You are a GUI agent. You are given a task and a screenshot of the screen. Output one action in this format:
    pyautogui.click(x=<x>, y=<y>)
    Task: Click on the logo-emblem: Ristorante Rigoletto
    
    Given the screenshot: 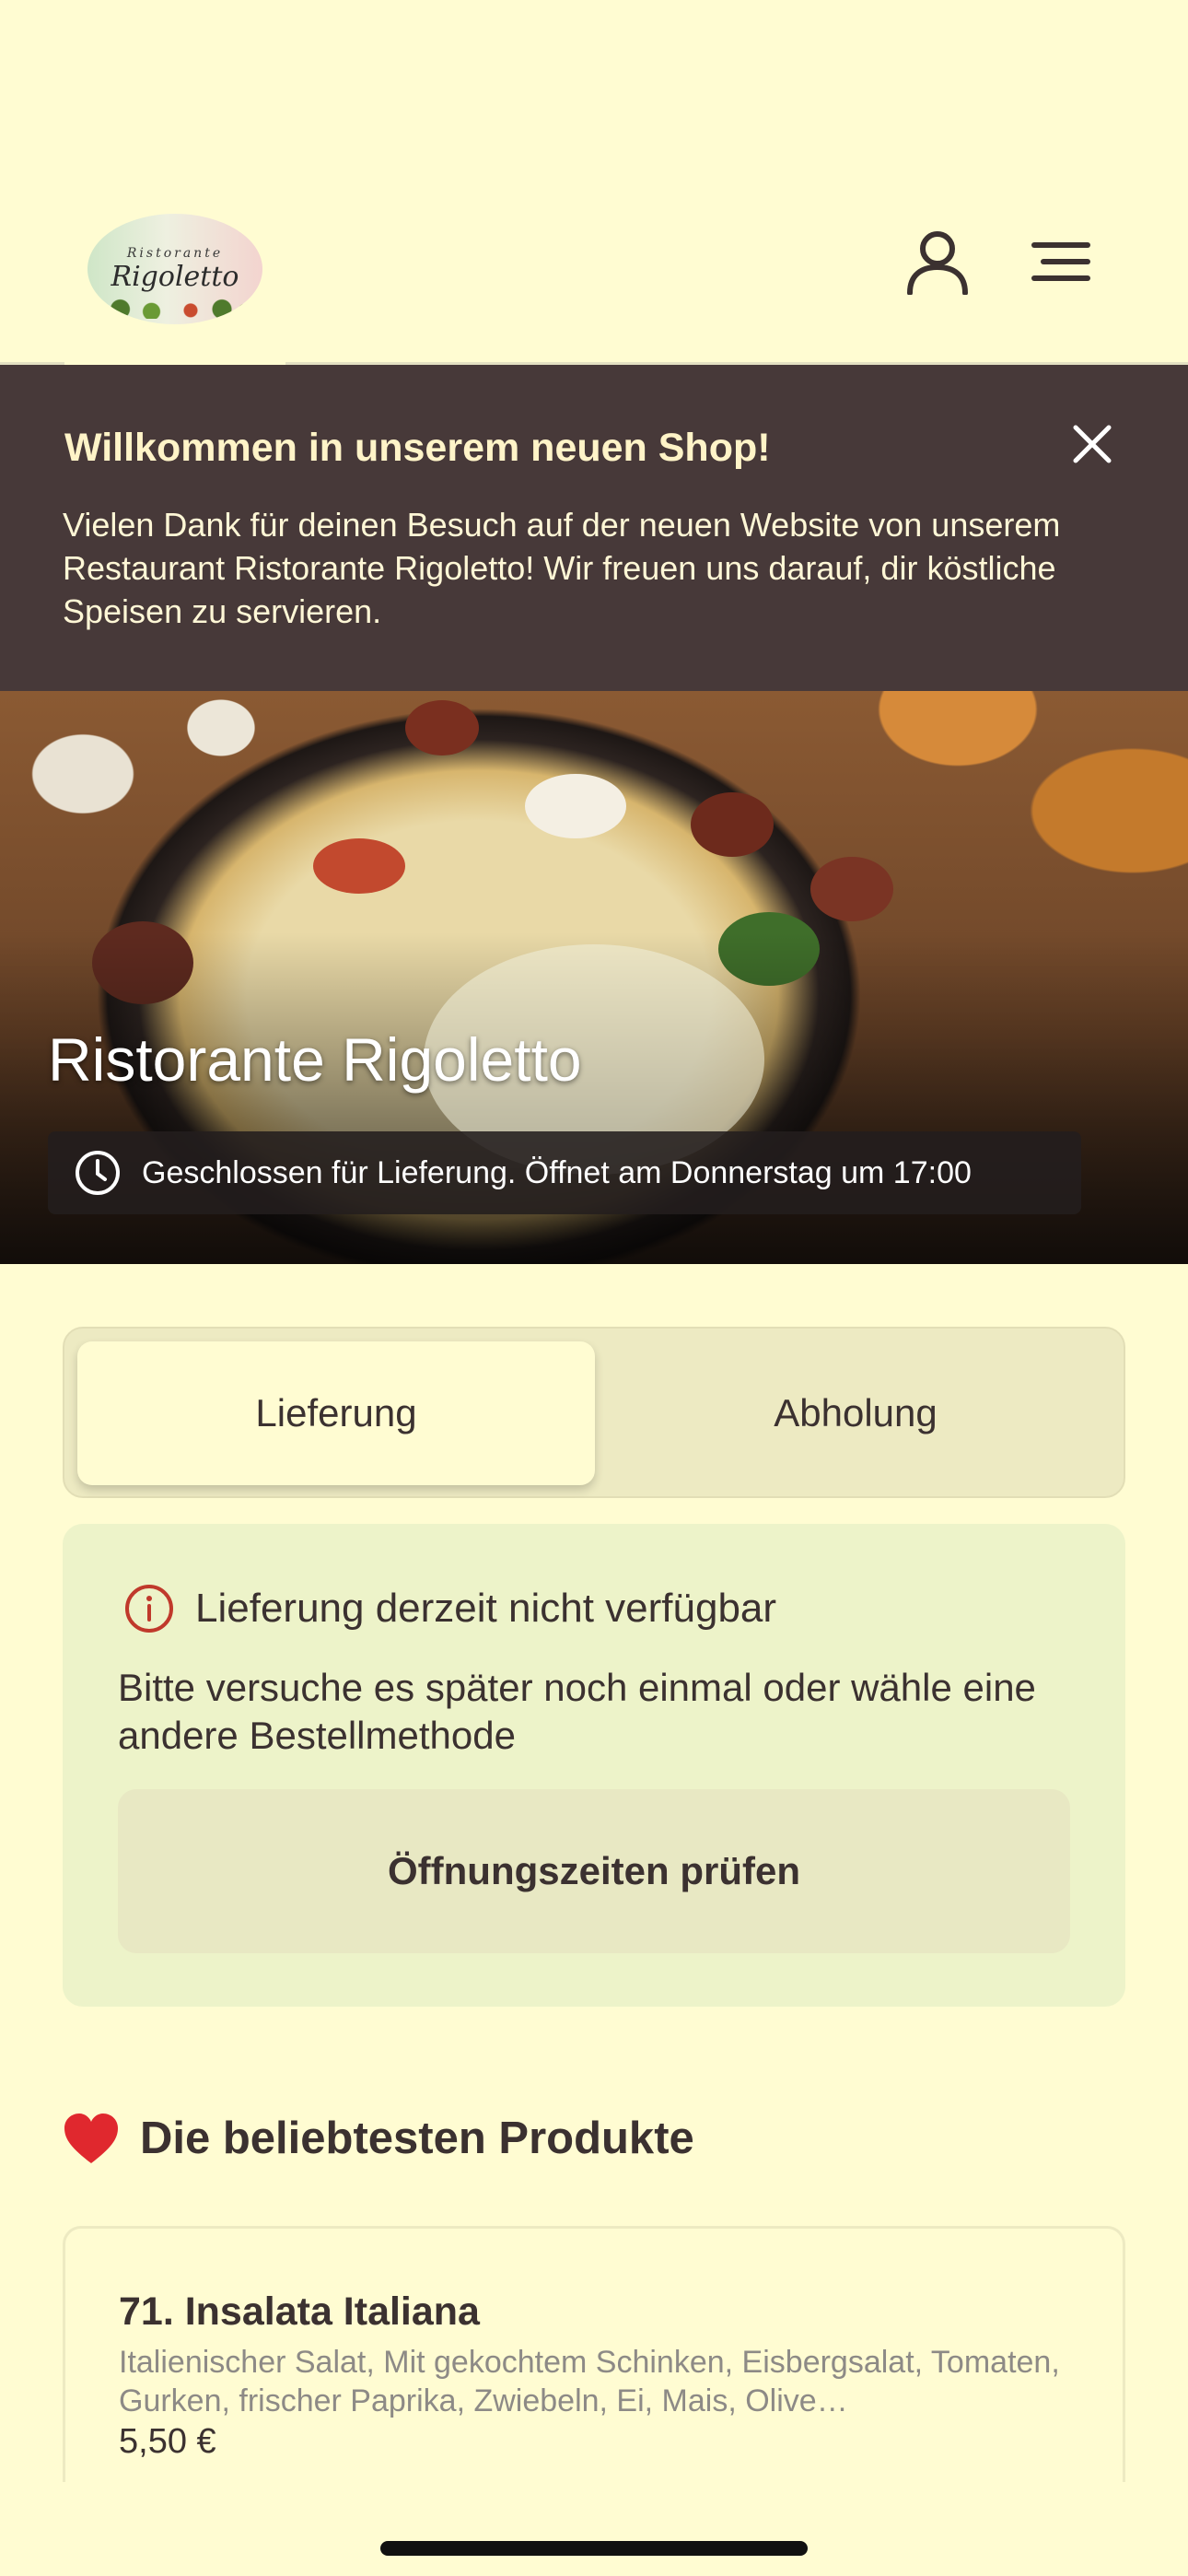 What is the action you would take?
    pyautogui.click(x=174, y=269)
    